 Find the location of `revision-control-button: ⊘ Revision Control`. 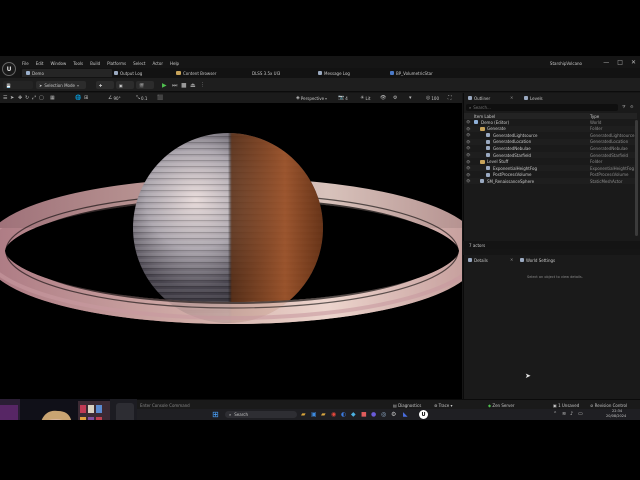

revision-control-button: ⊘ Revision Control is located at coordinates (608, 405).